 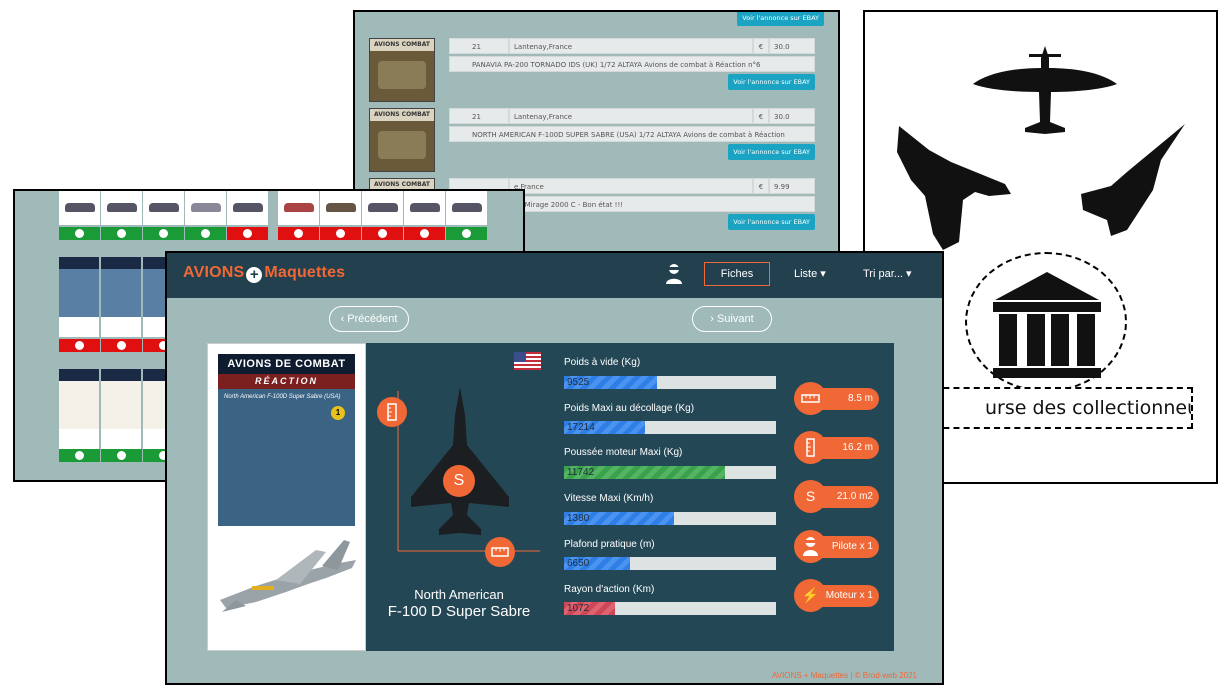 What do you see at coordinates (631, 46) in the screenshot?
I see `listing-location: Lantenay,France` at bounding box center [631, 46].